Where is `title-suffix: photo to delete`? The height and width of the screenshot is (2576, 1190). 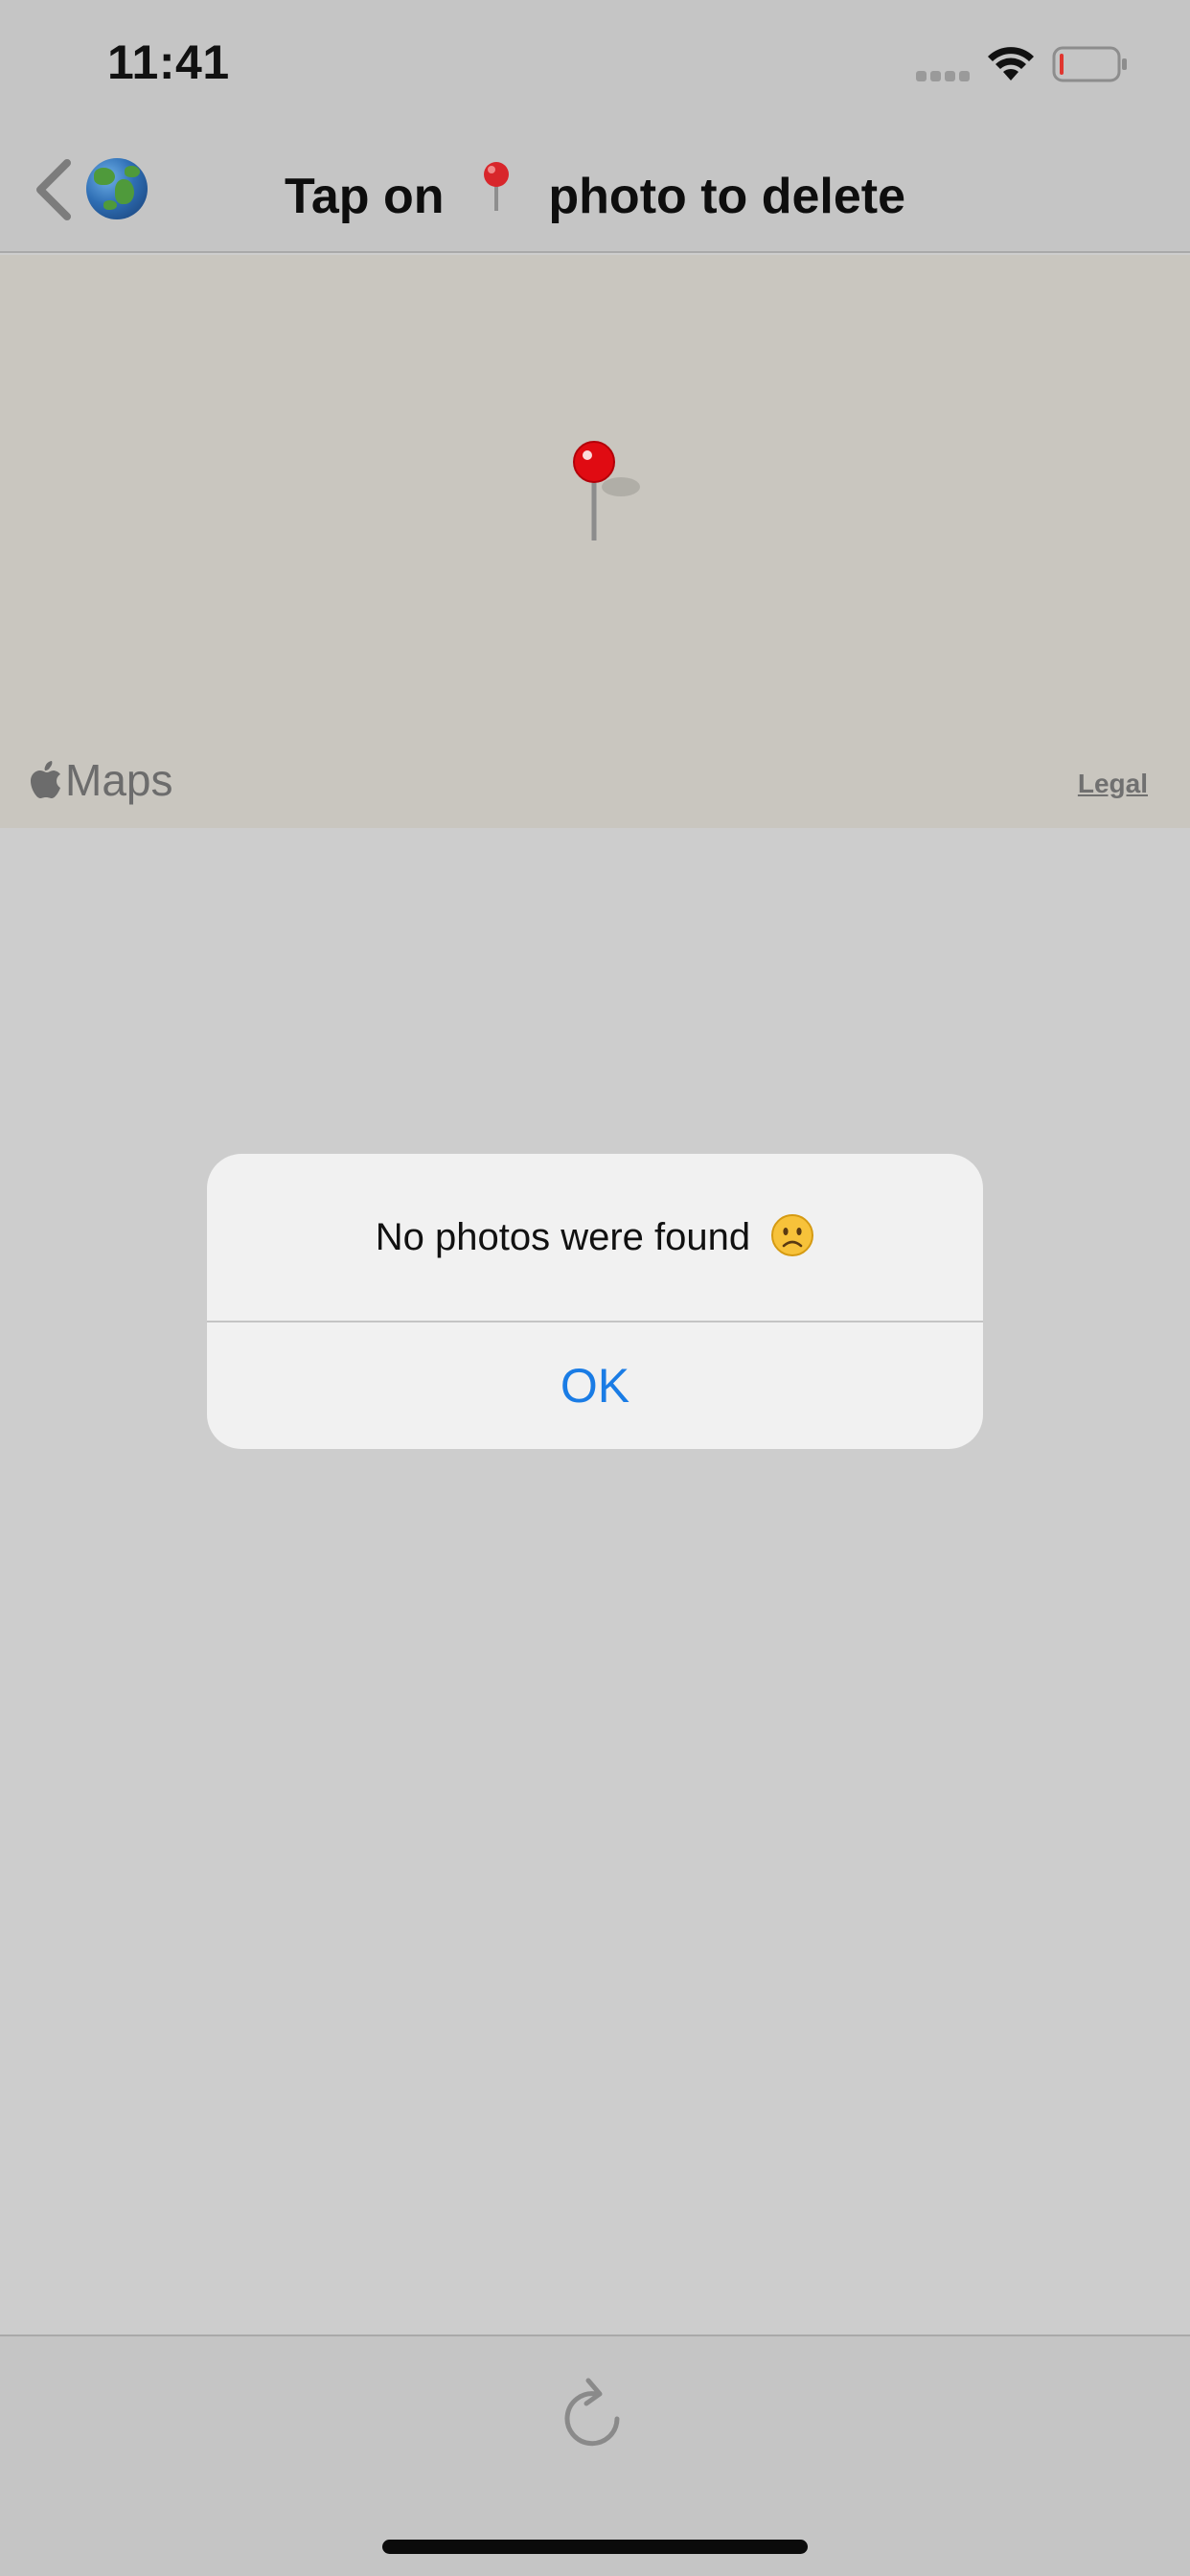 title-suffix: photo to delete is located at coordinates (727, 196).